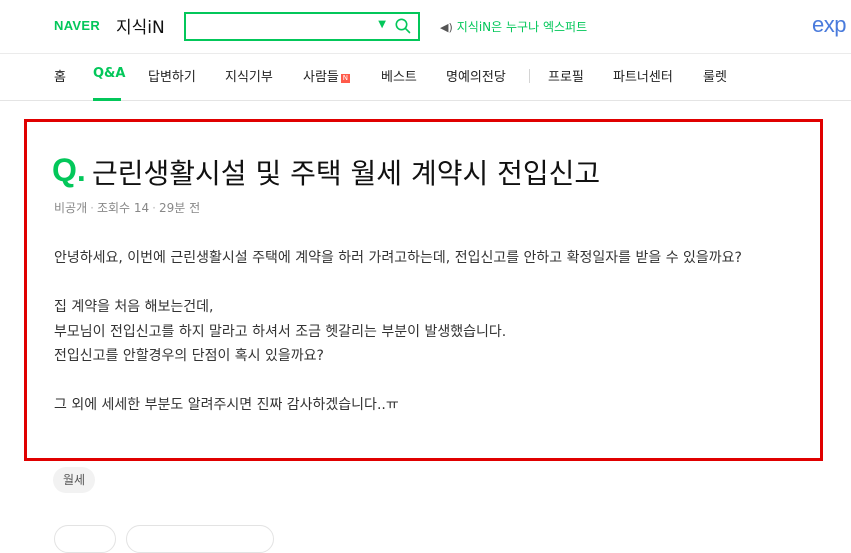 This screenshot has height=553, width=851. What do you see at coordinates (123, 208) in the screenshot?
I see `view-count: 조회수 14` at bounding box center [123, 208].